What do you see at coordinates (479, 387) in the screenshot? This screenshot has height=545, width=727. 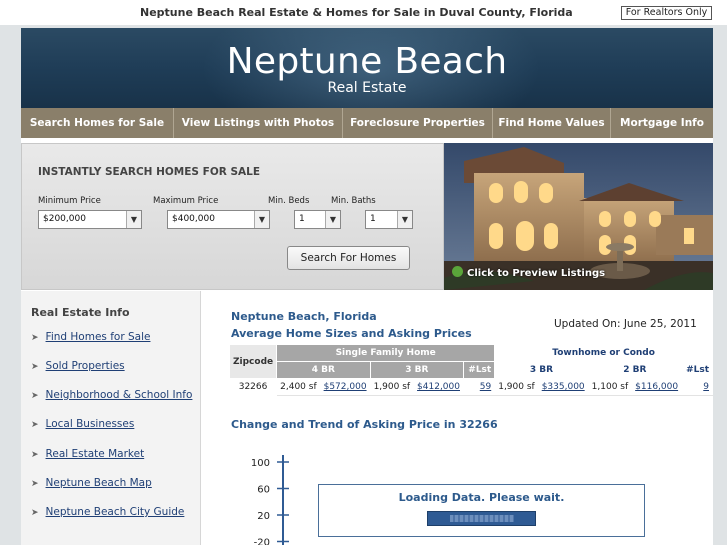 I see `sf-lst-cell: 59` at bounding box center [479, 387].